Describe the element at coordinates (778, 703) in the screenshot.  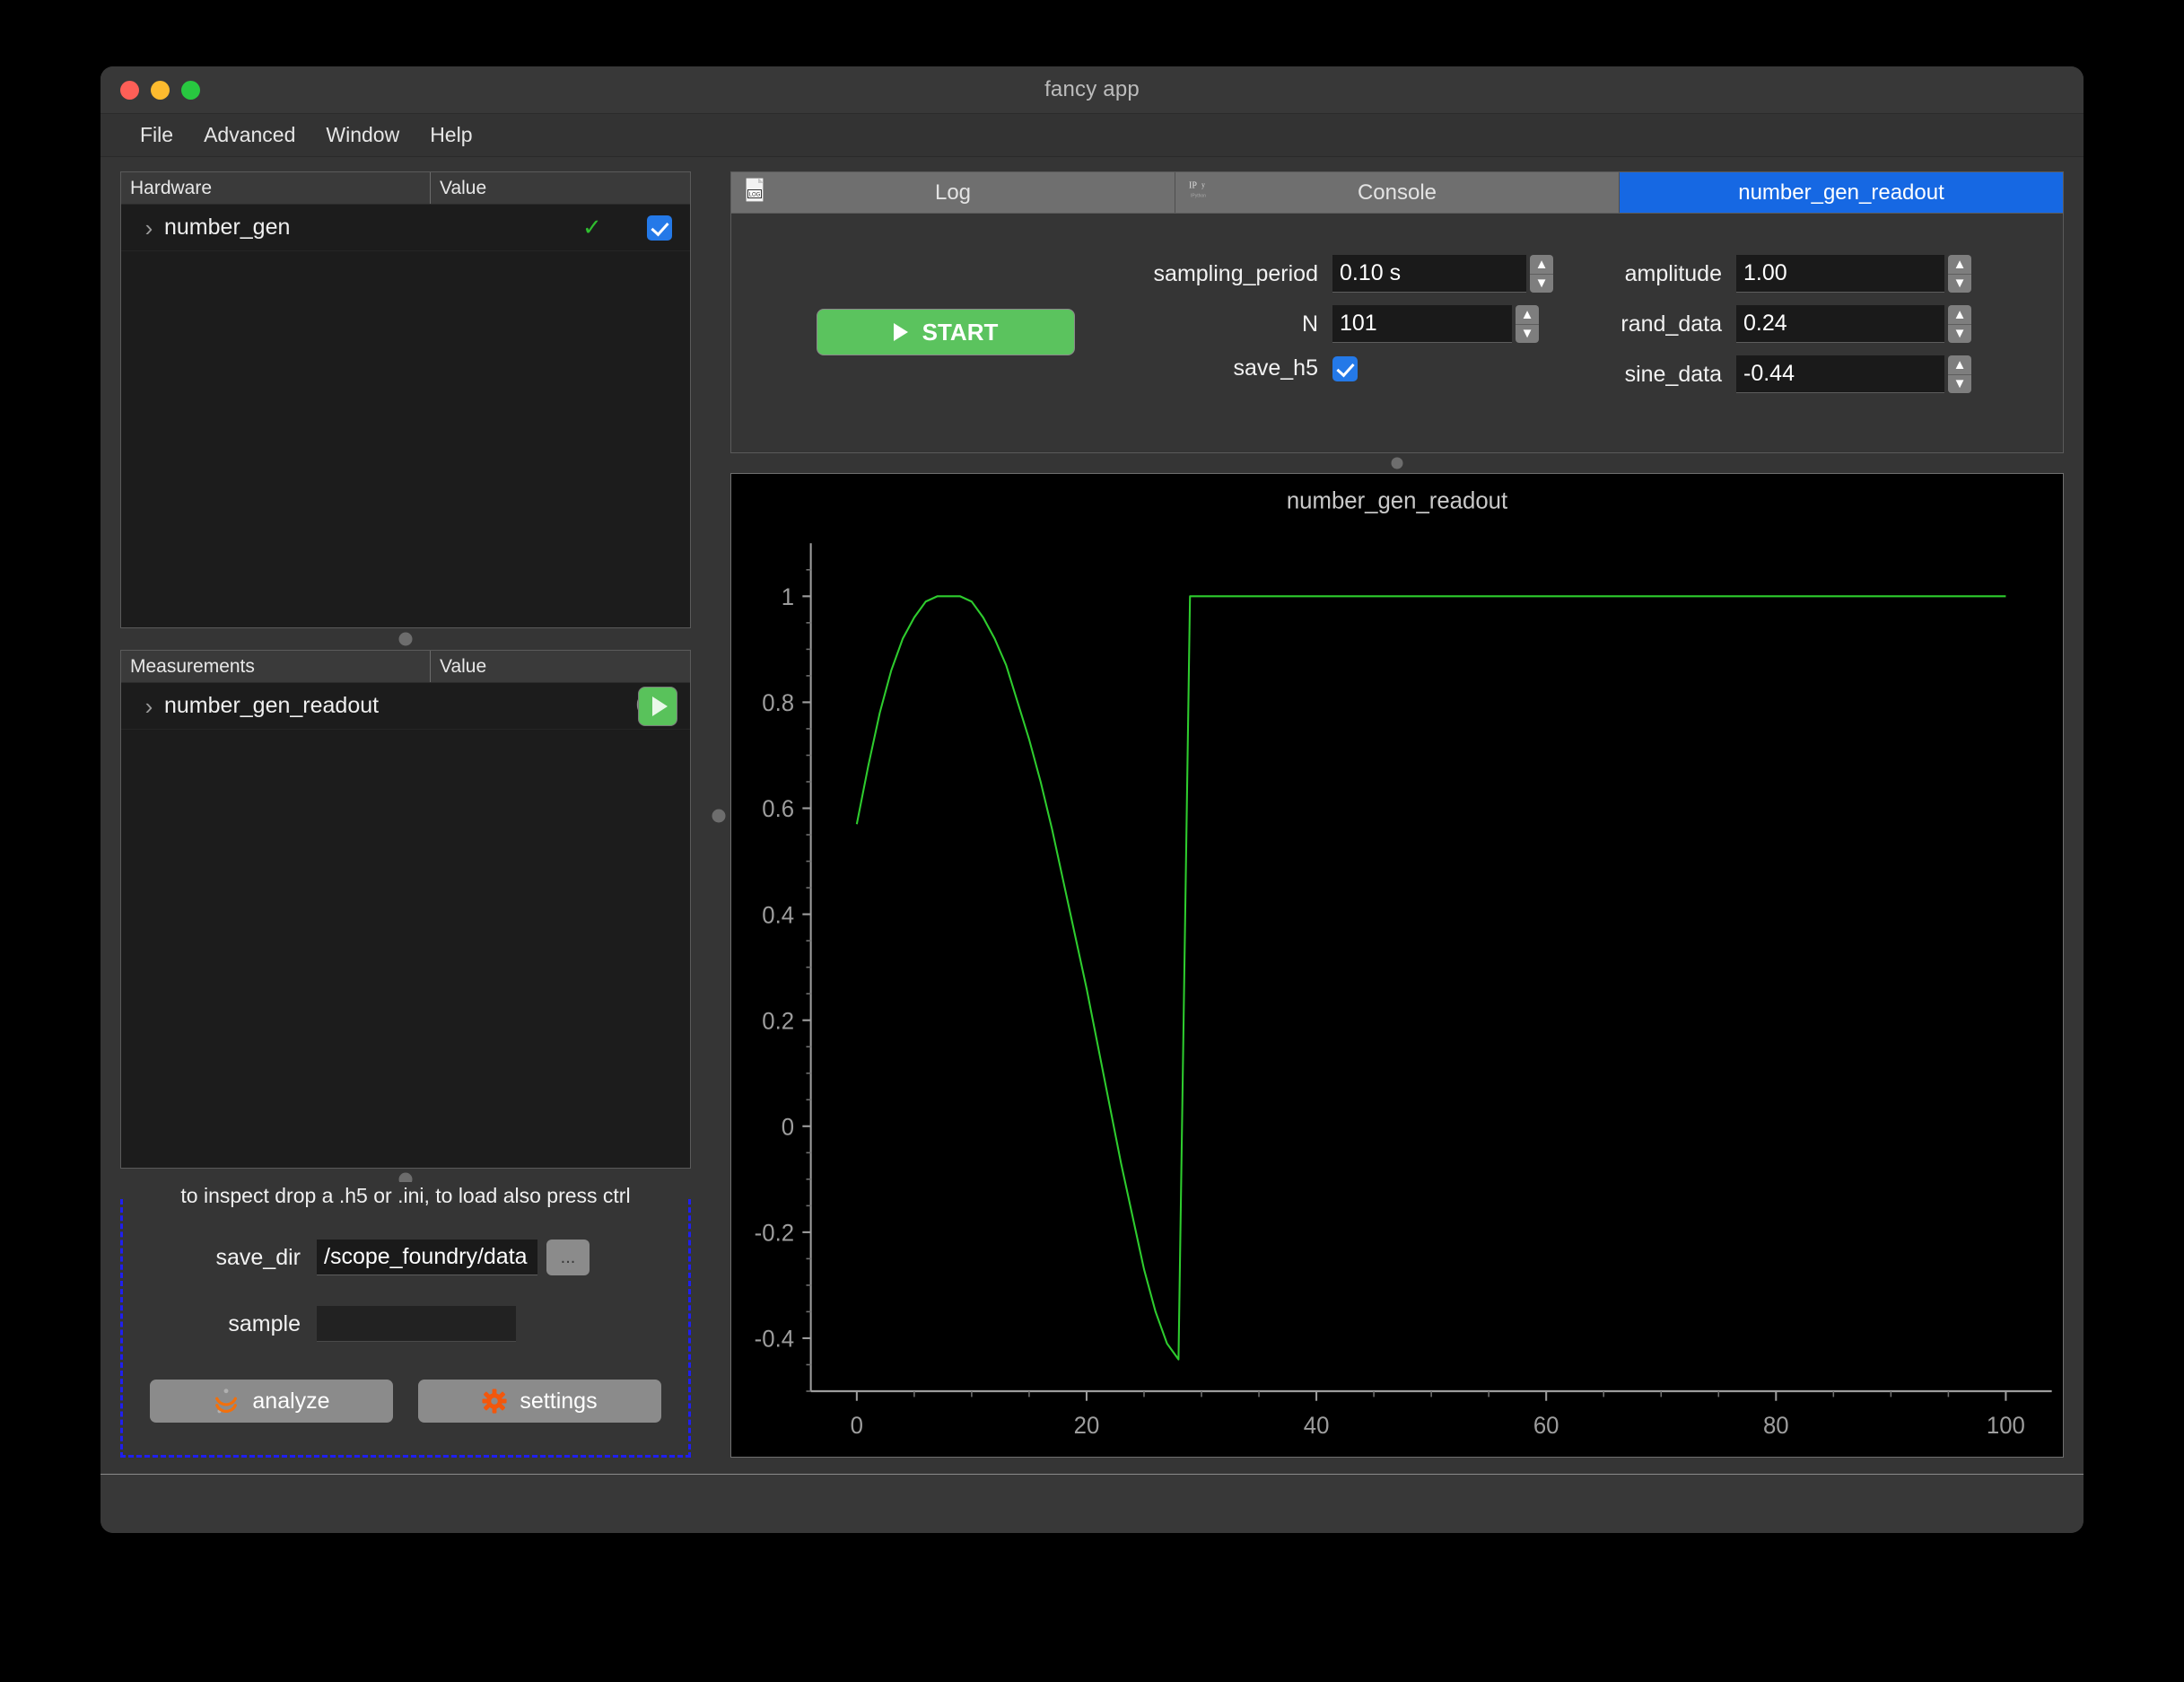
I see `svg-text: 0.8` at that location.